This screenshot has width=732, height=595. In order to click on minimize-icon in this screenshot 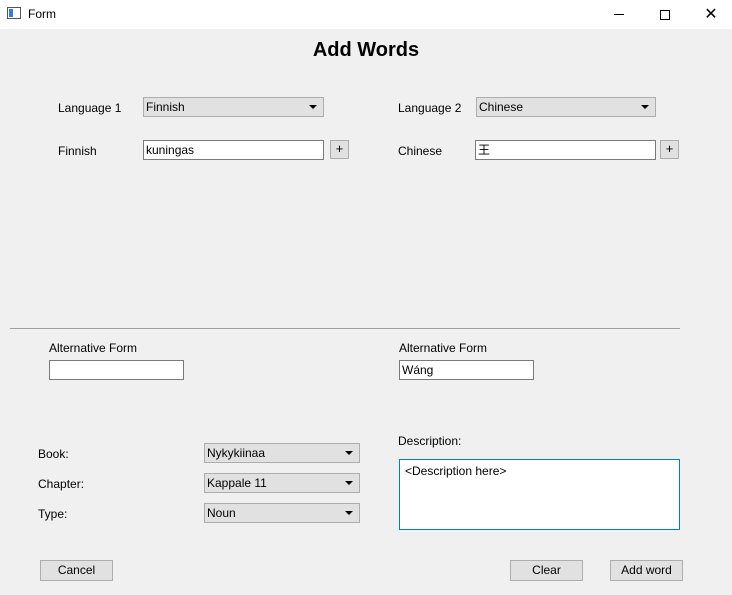, I will do `click(619, 14)`.